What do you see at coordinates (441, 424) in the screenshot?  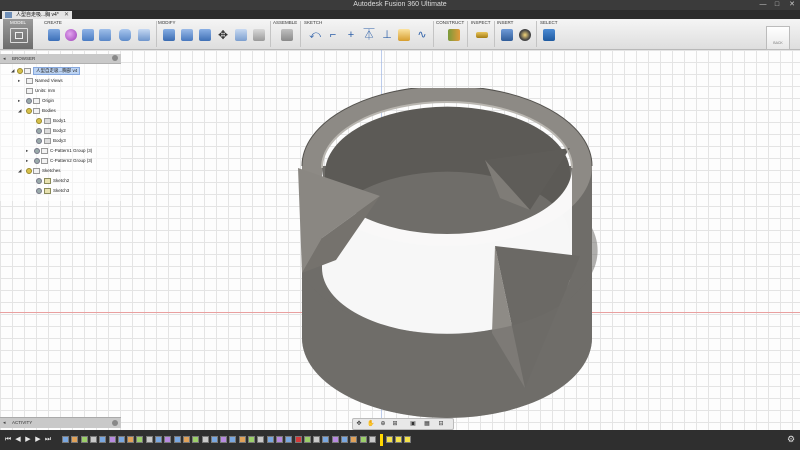 I see `viewports-icon: ⊟` at bounding box center [441, 424].